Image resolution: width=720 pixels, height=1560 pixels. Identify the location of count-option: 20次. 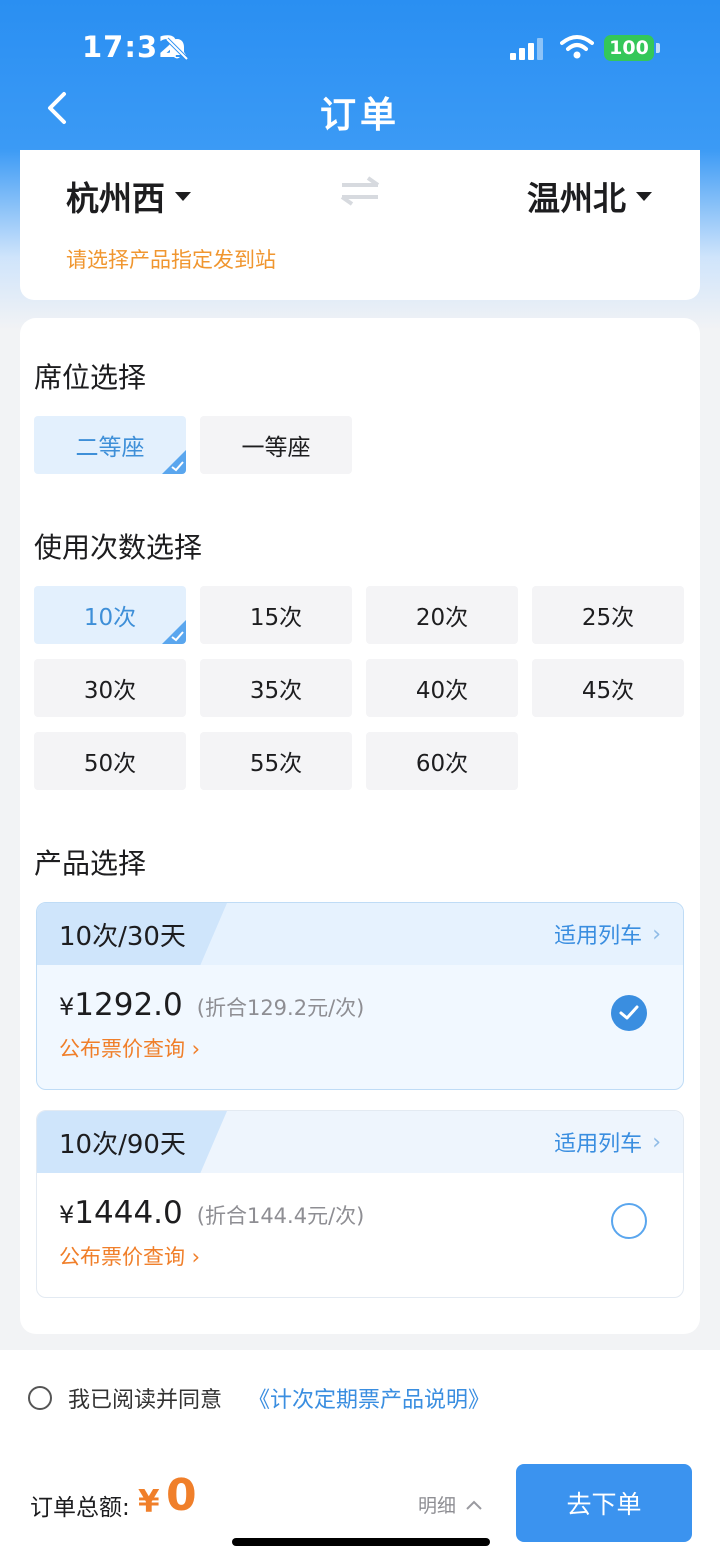
(442, 615).